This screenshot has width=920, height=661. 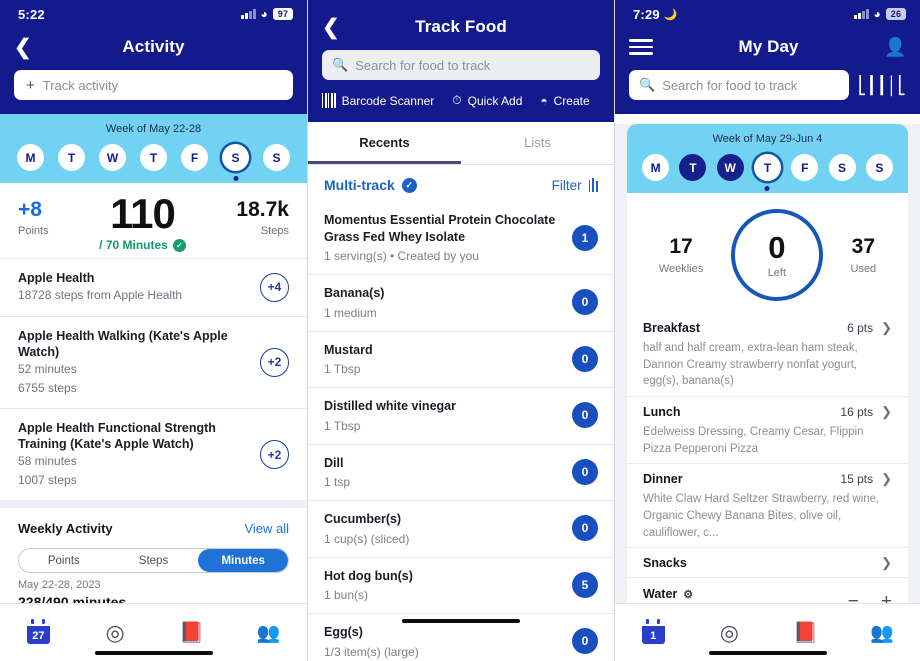 I want to click on multi-track-toggle: Multi-track ✓, so click(x=370, y=185).